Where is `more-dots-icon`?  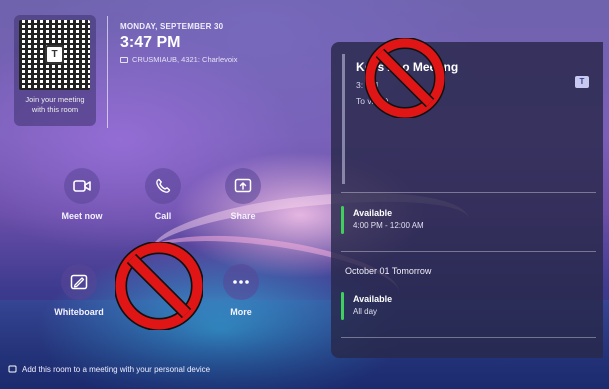
more-dots-icon is located at coordinates (241, 282).